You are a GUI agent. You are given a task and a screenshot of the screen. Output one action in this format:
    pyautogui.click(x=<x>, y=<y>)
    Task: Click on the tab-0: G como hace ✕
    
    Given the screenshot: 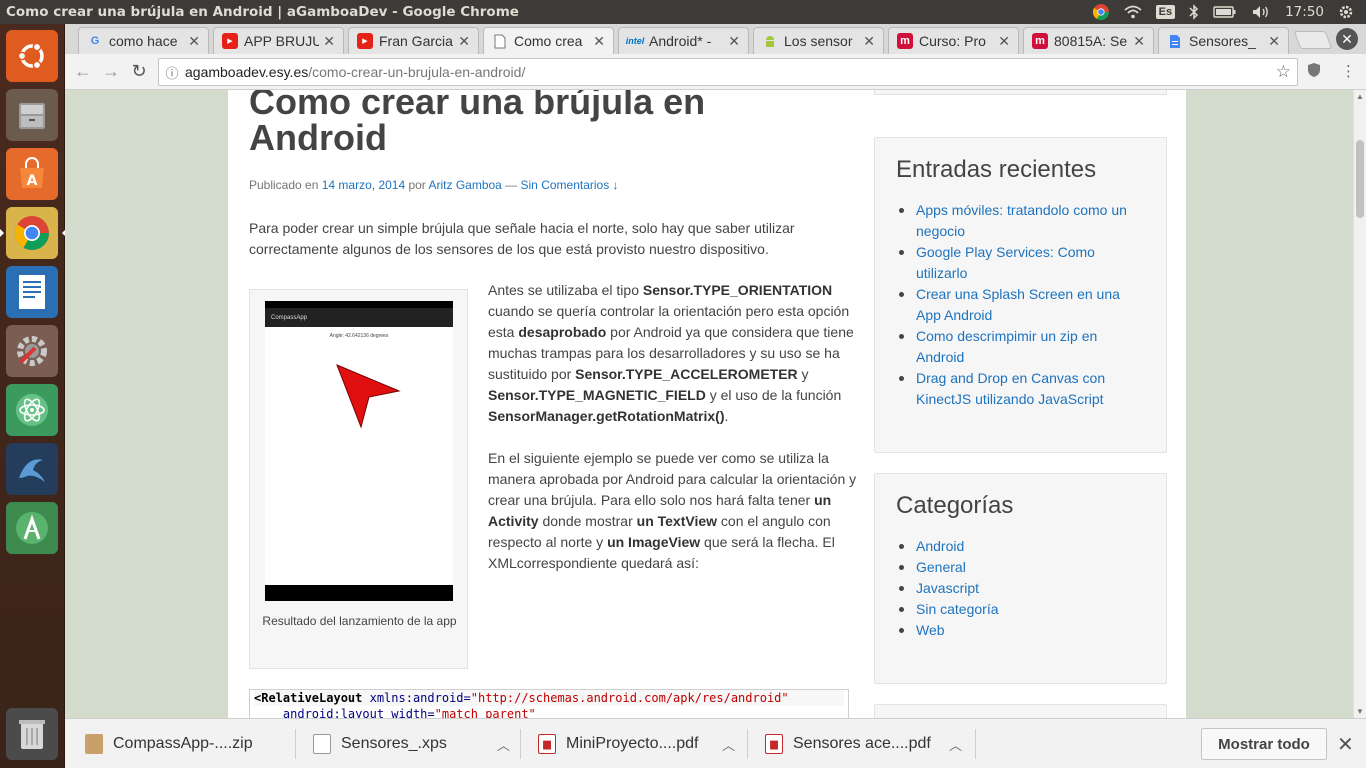 What is the action you would take?
    pyautogui.click(x=143, y=40)
    